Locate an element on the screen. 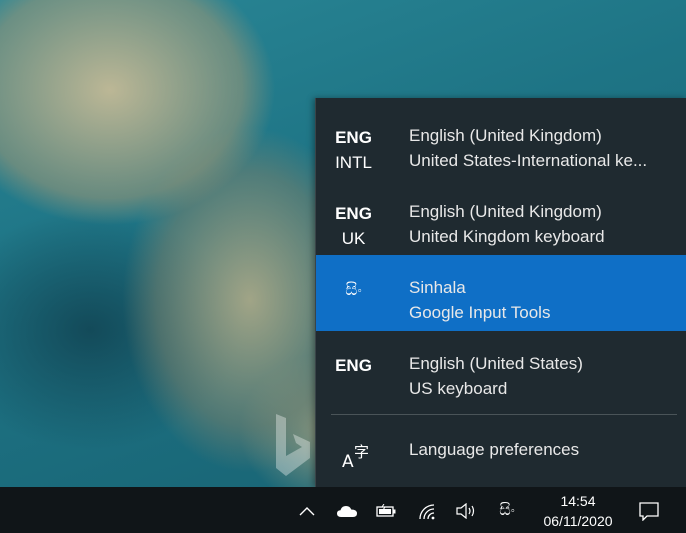  language-settings-icon: A 字 is located at coordinates (355, 457).